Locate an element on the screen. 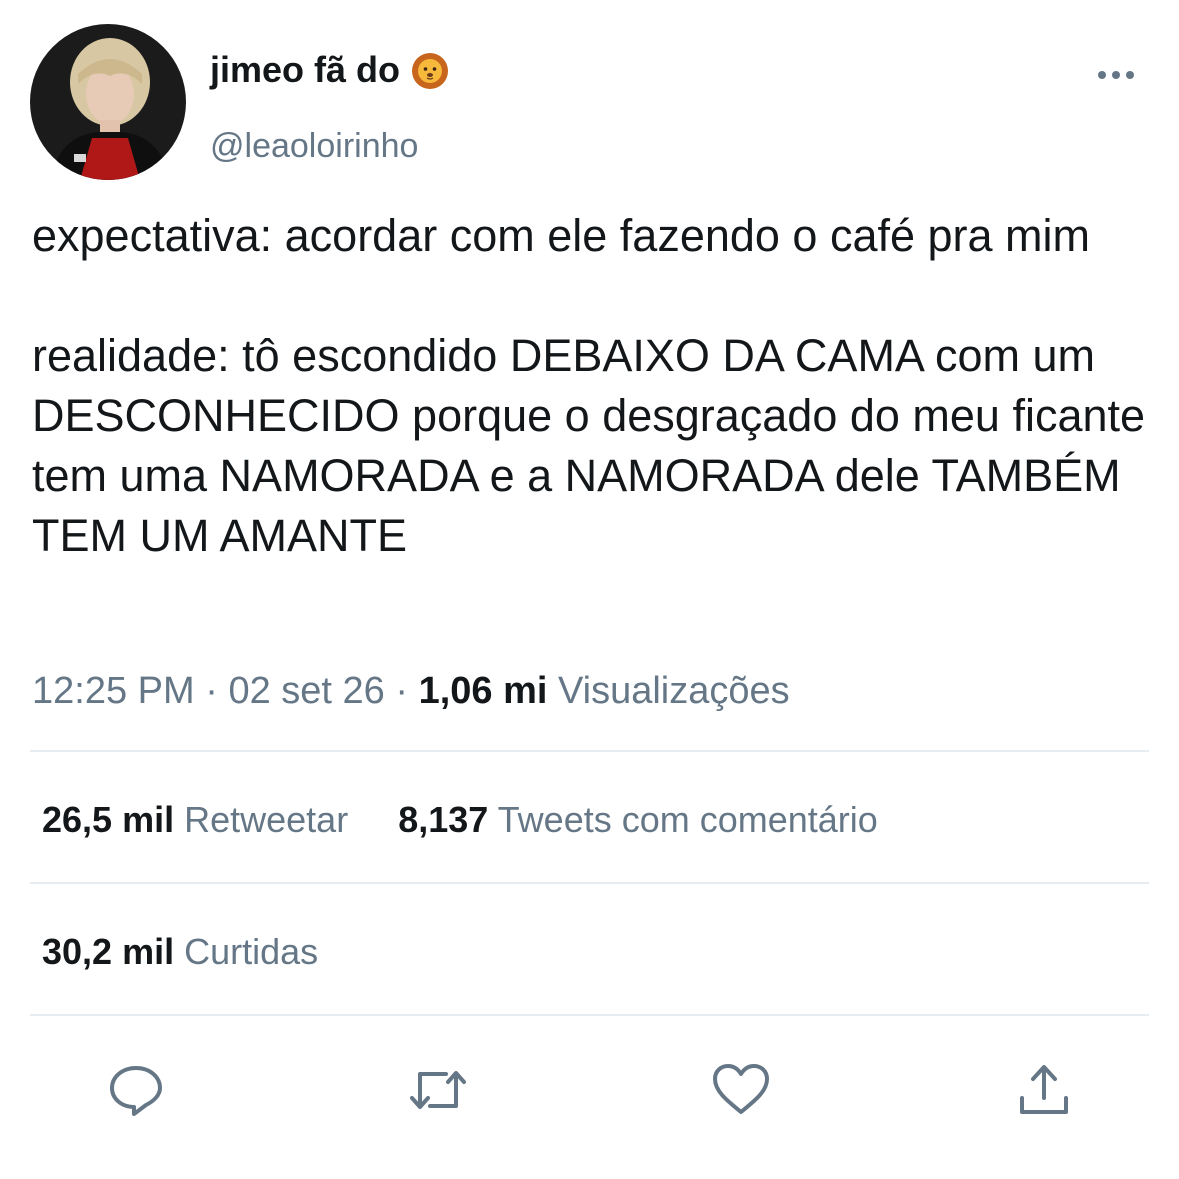  likes-label: Curtidas is located at coordinates (251, 951).